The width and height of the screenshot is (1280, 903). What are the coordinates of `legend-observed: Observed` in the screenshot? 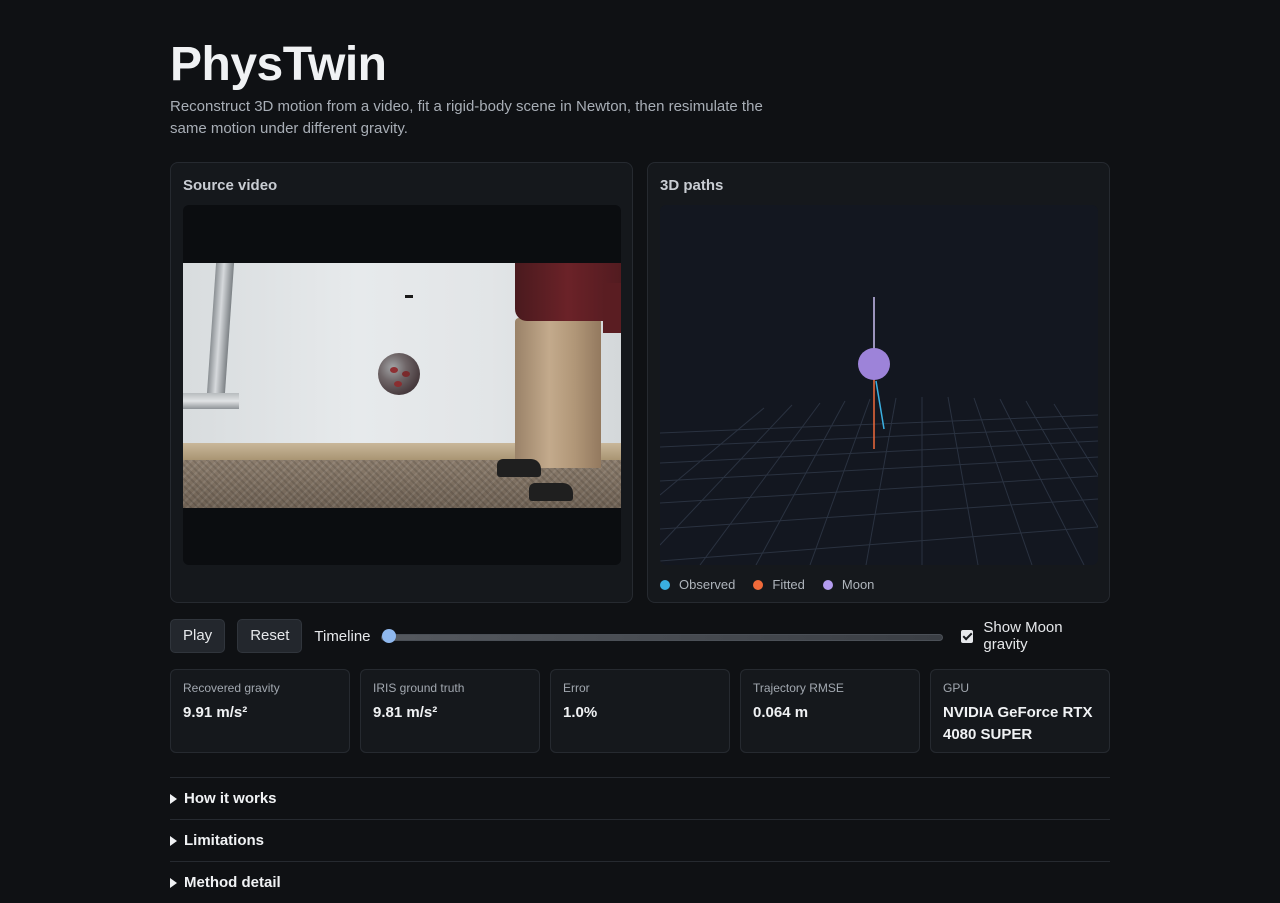 It's located at (697, 585).